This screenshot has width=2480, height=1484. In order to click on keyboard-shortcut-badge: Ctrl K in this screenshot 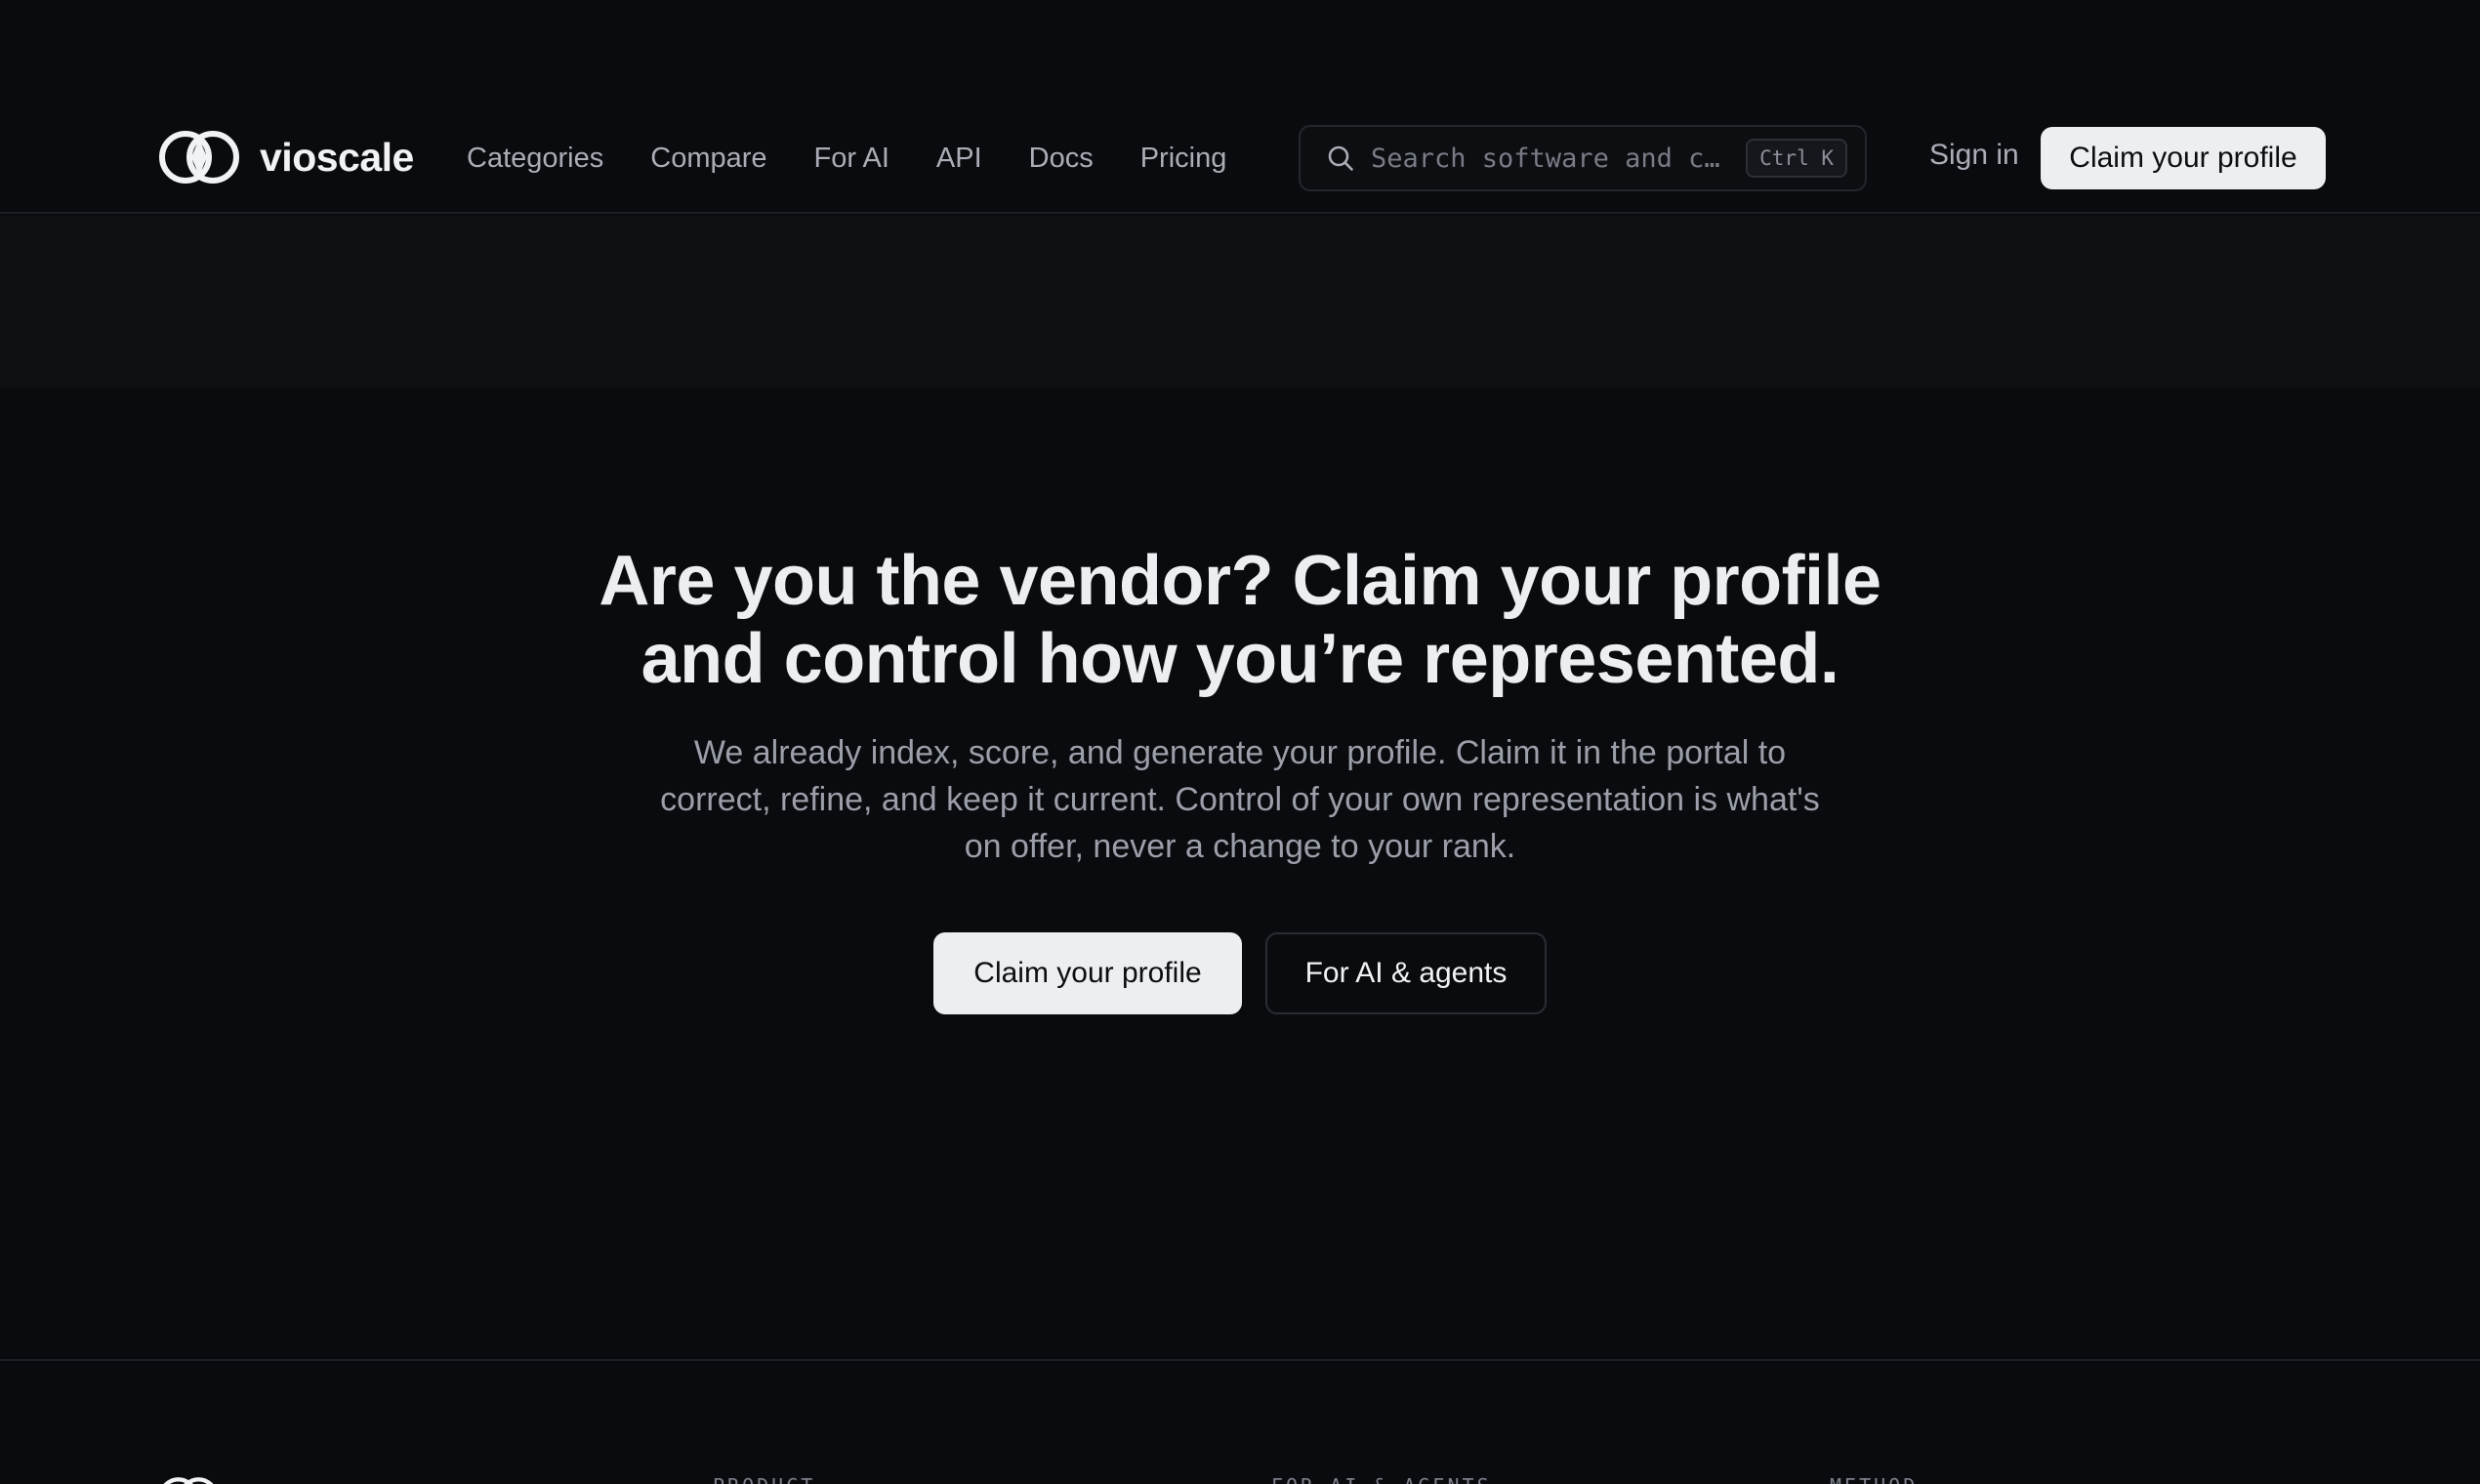, I will do `click(1796, 159)`.